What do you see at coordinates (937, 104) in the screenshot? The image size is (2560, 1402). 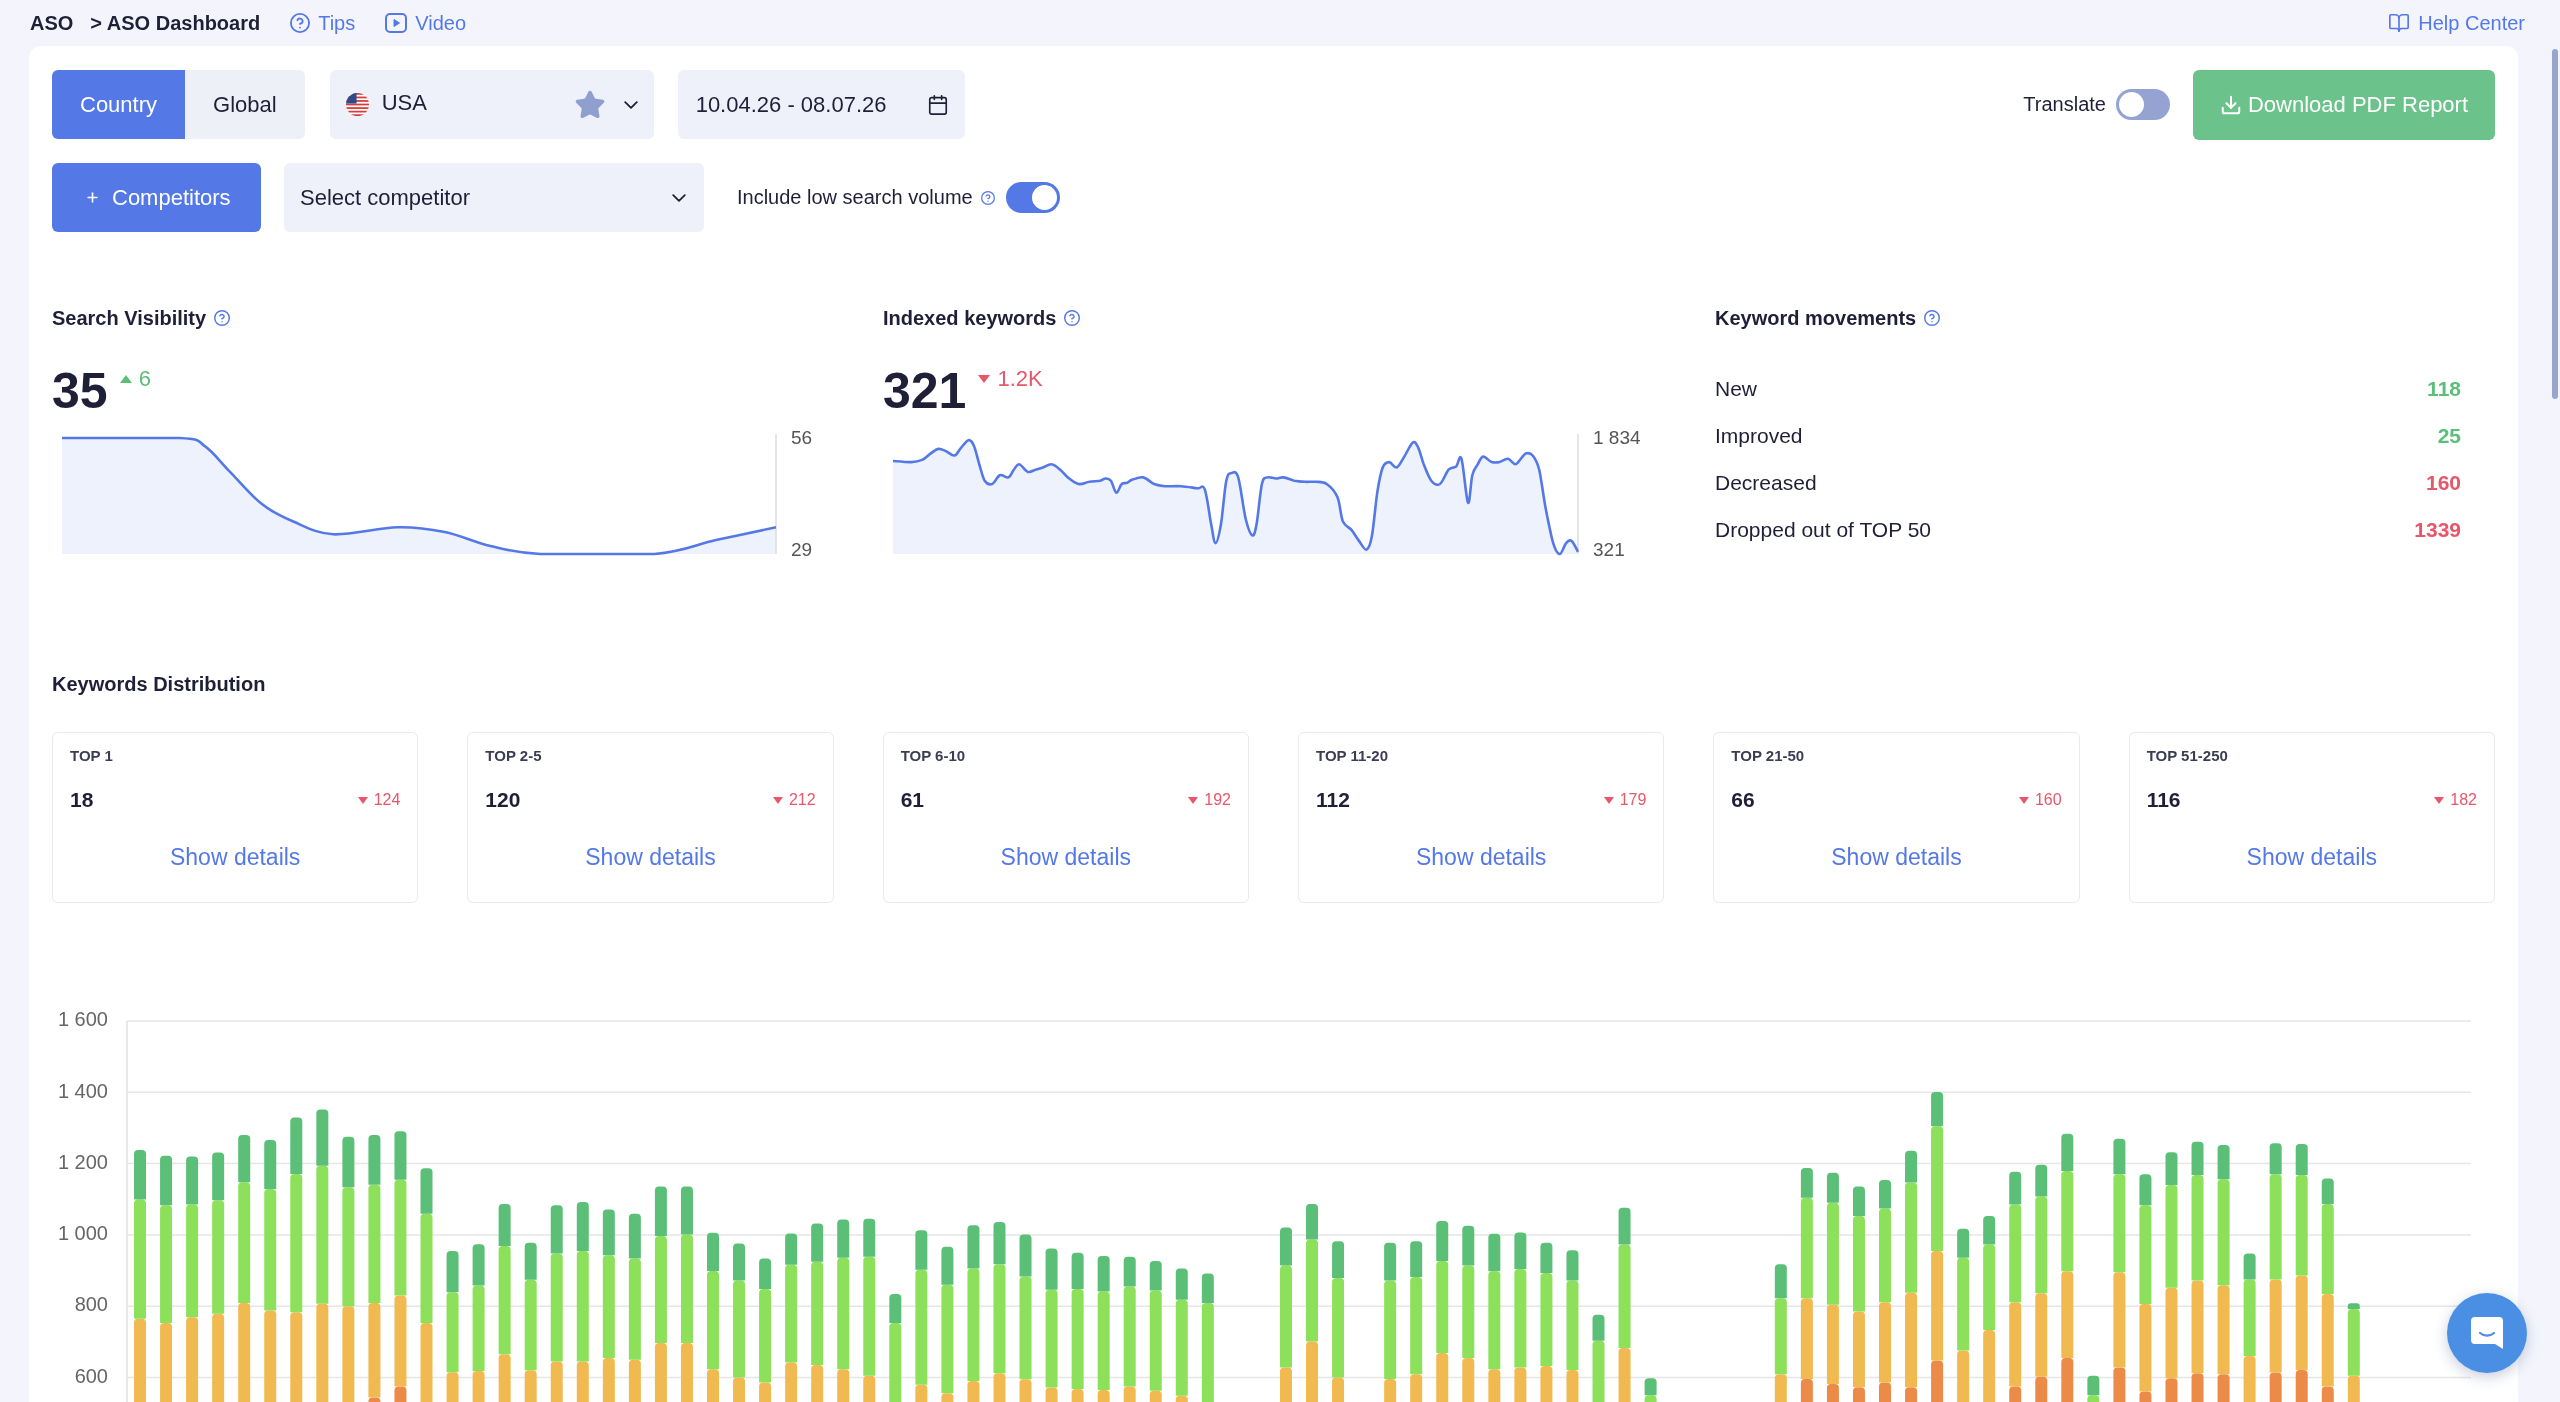 I see `calendar-icon` at bounding box center [937, 104].